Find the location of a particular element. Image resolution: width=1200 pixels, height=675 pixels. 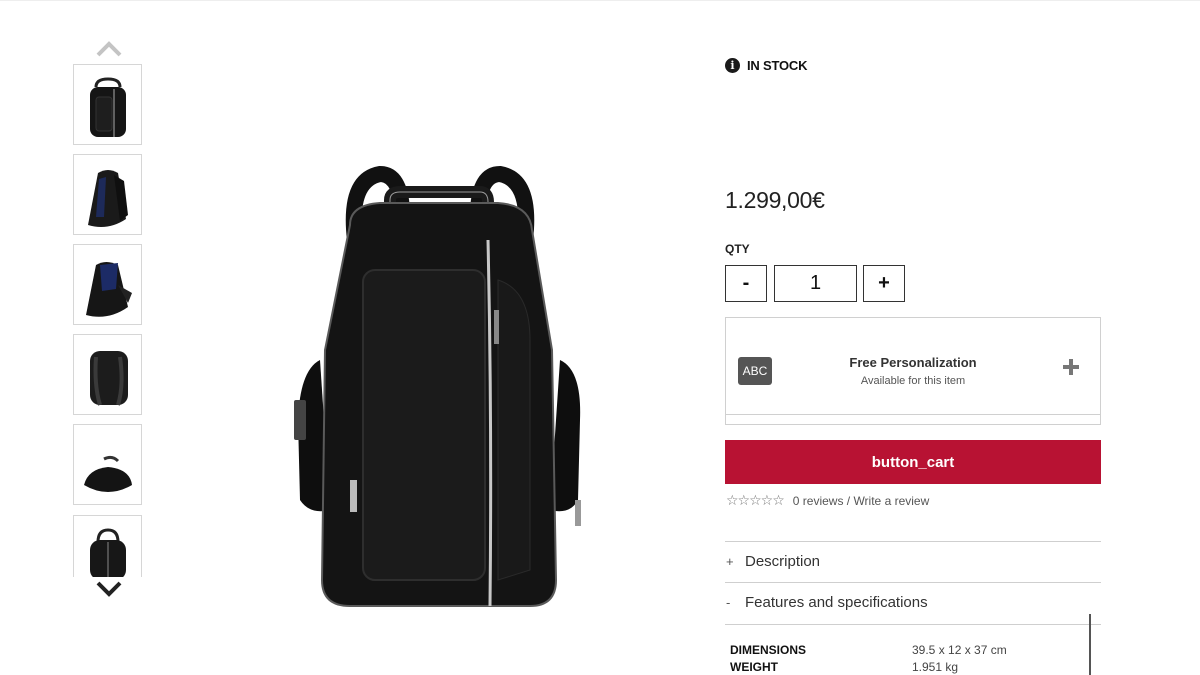

stock-status: i IN STOCK is located at coordinates (766, 65).